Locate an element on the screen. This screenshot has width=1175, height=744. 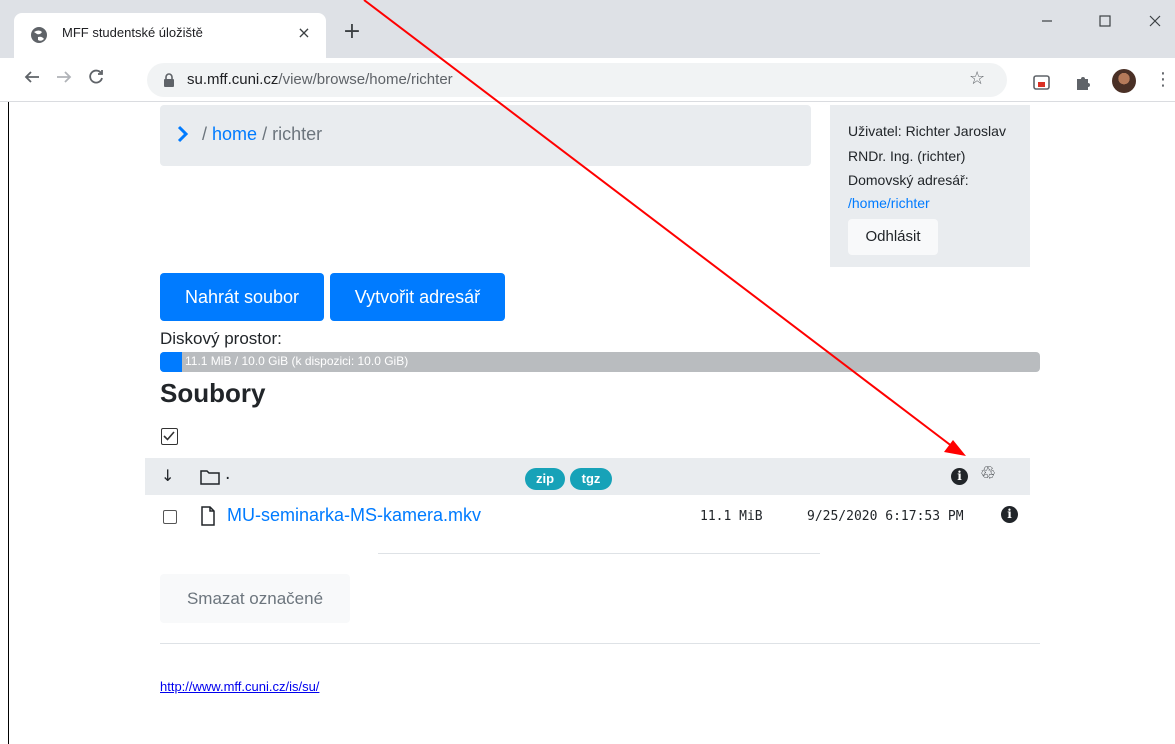
disk-usage-fill is located at coordinates (171, 362).